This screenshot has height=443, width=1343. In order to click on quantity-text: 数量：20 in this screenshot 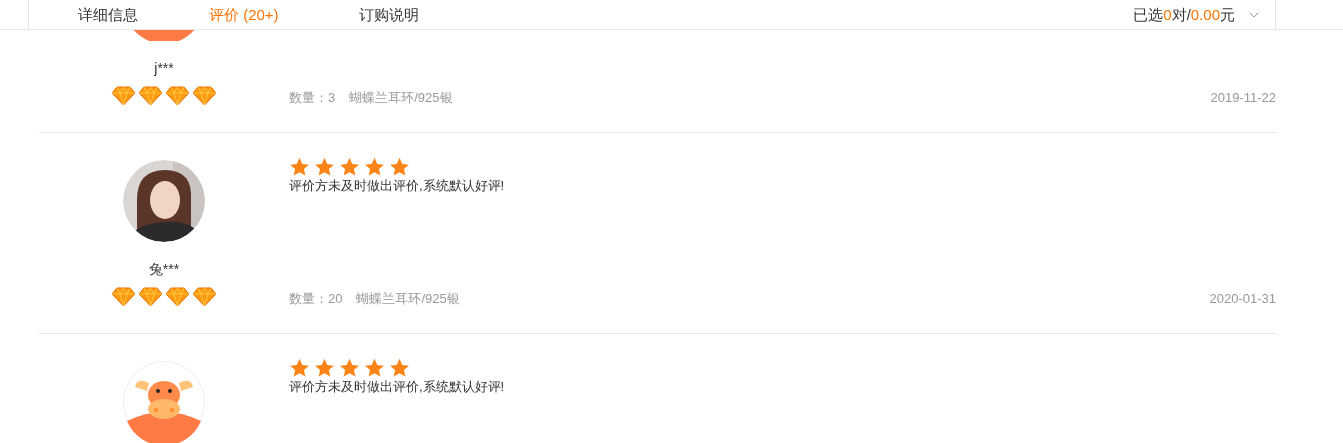, I will do `click(316, 299)`.